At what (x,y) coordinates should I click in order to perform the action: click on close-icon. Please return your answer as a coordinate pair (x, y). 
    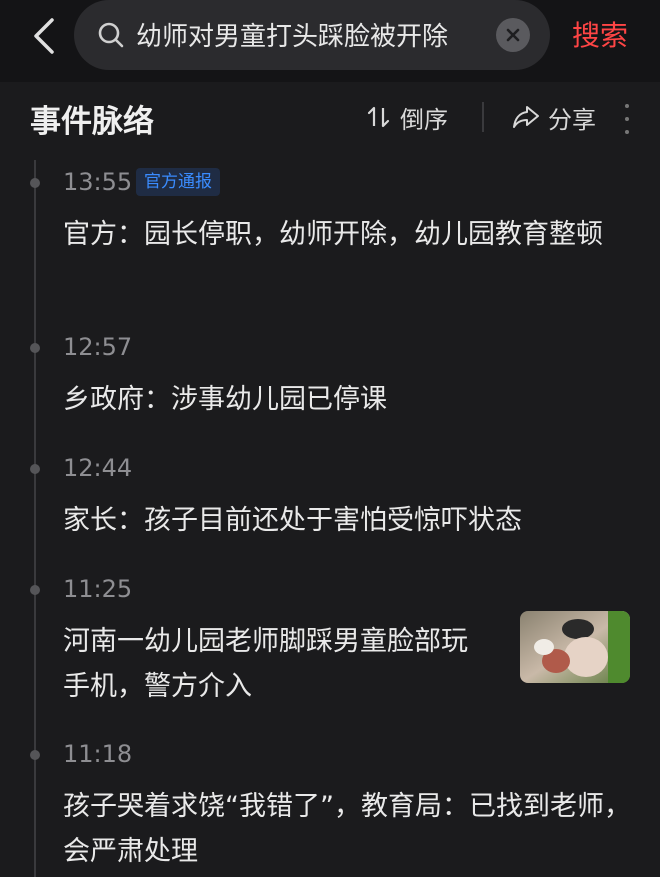
    Looking at the image, I should click on (513, 35).